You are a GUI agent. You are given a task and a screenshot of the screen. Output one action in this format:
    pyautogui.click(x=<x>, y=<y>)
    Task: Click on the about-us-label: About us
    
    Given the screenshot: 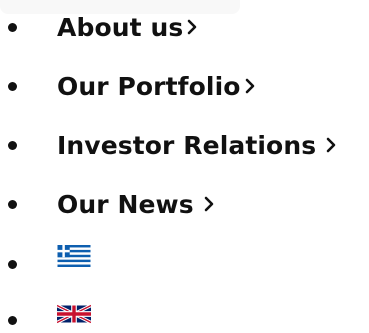 What is the action you would take?
    pyautogui.click(x=120, y=27)
    